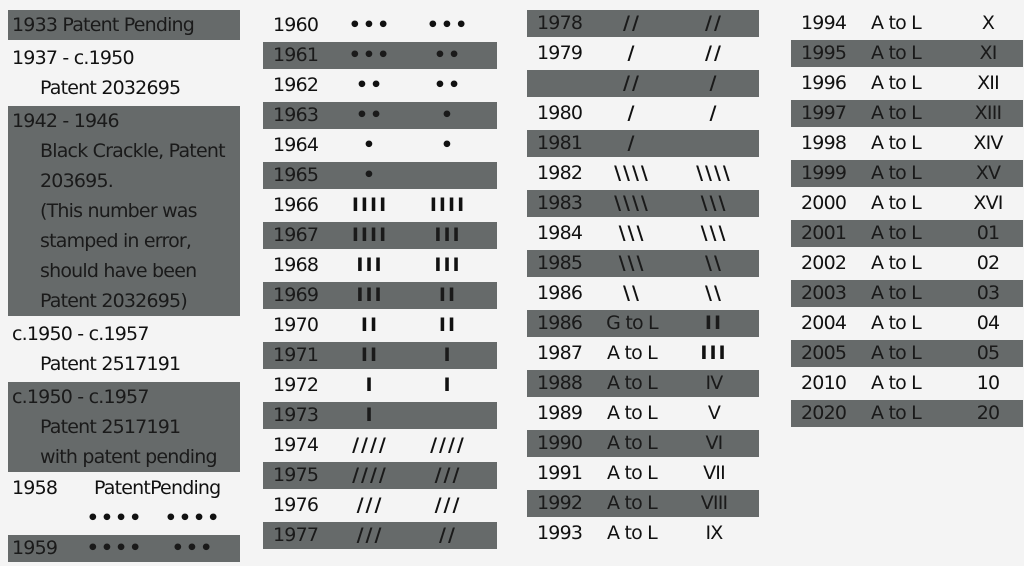  What do you see at coordinates (448, 505) in the screenshot?
I see `date-code-2: ///` at bounding box center [448, 505].